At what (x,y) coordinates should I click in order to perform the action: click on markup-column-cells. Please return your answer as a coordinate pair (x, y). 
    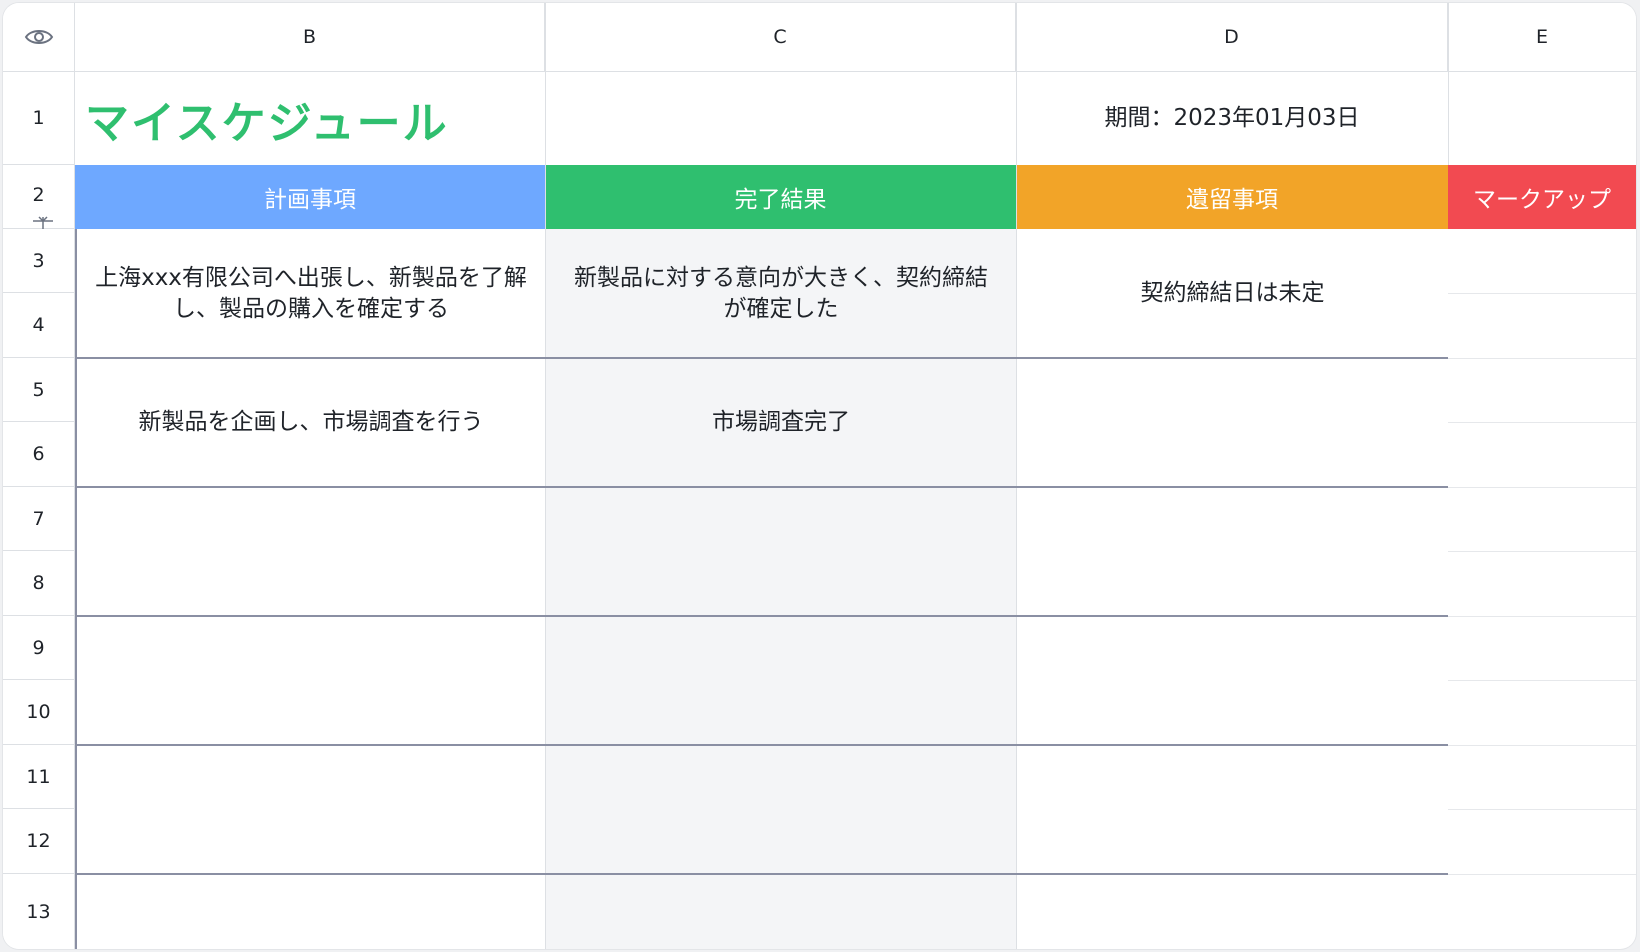
    Looking at the image, I should click on (1542, 589).